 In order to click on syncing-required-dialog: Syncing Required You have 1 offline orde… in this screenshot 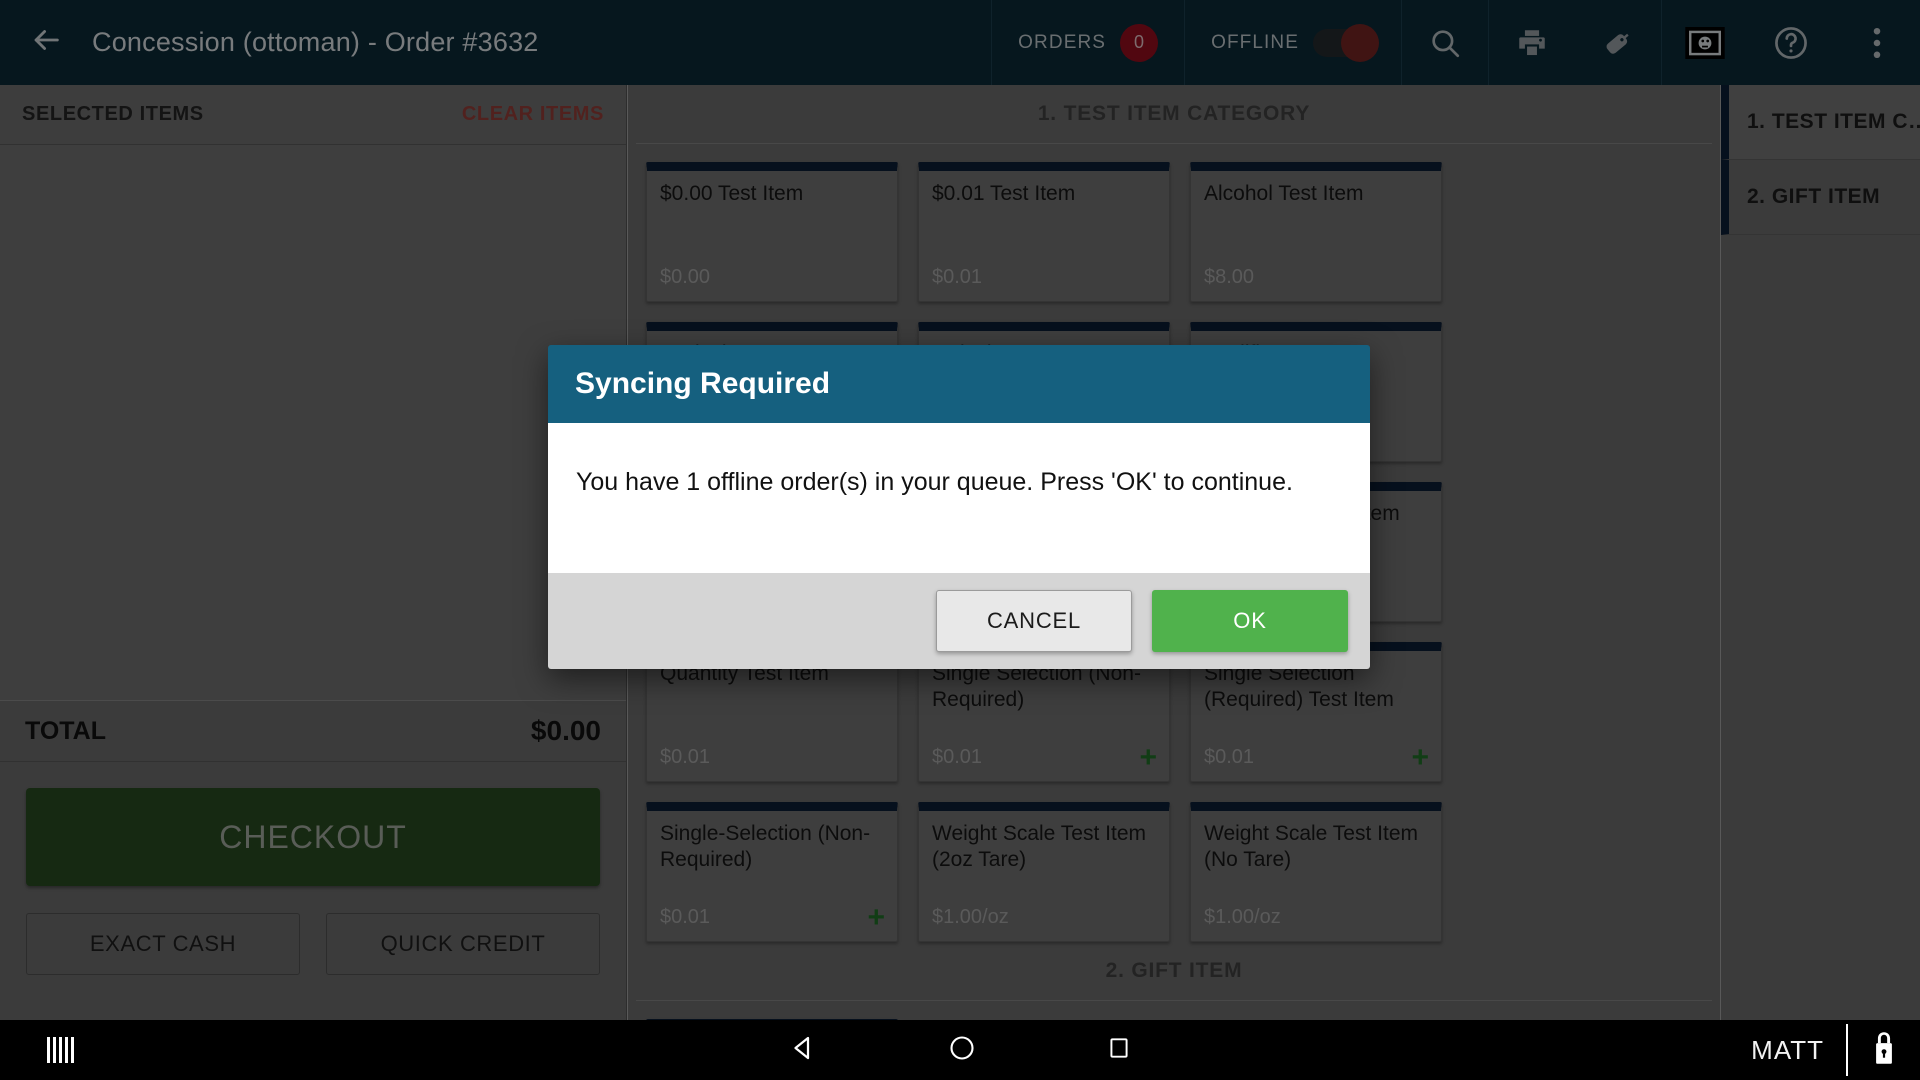, I will do `click(959, 507)`.